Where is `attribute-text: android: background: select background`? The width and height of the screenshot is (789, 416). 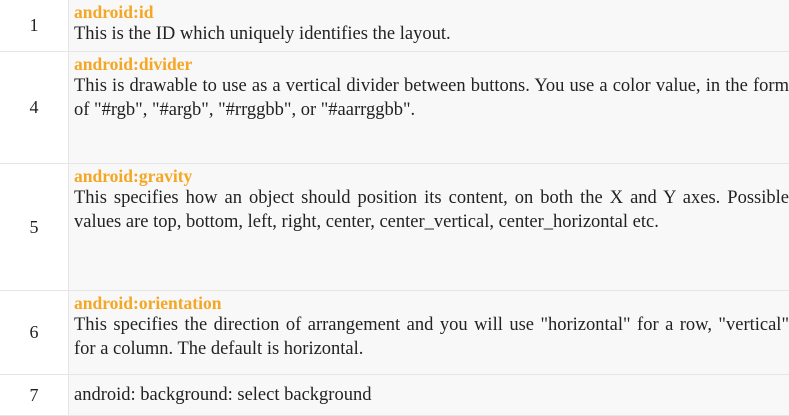 attribute-text: android: background: select background is located at coordinates (431, 395).